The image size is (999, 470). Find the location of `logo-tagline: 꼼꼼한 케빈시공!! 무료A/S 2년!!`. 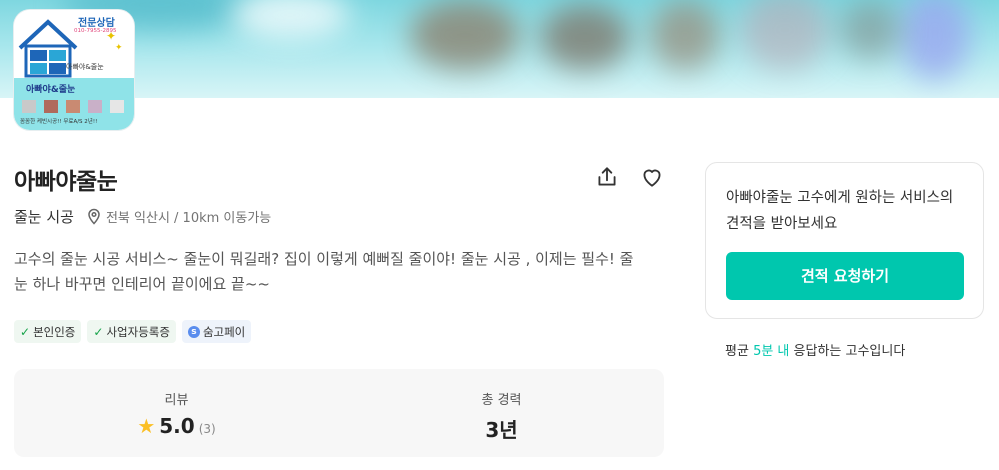

logo-tagline: 꼼꼼한 케빈시공!! 무료A/S 2년!! is located at coordinates (59, 122).